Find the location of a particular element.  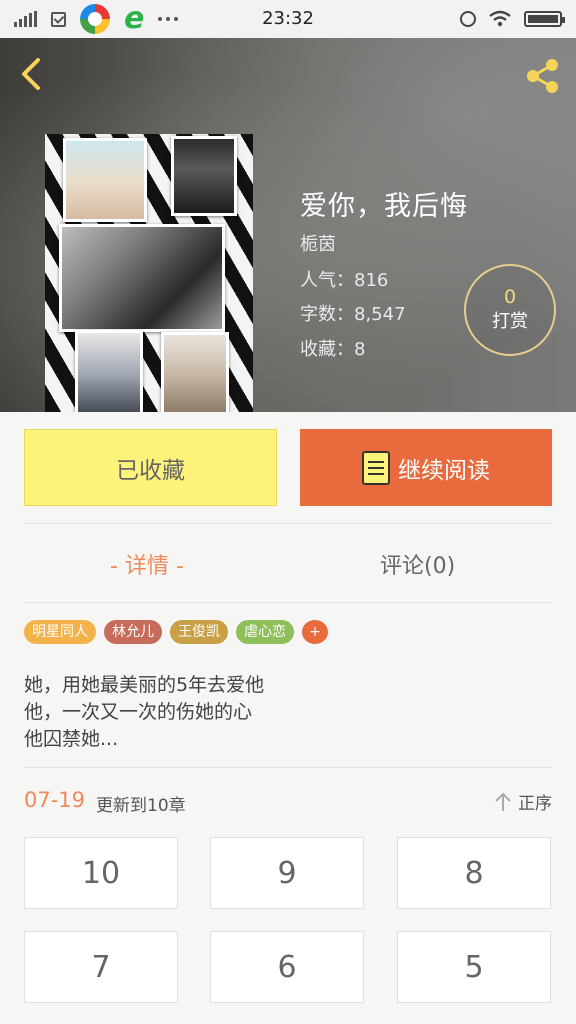

chapter-button: 6 is located at coordinates (287, 967).